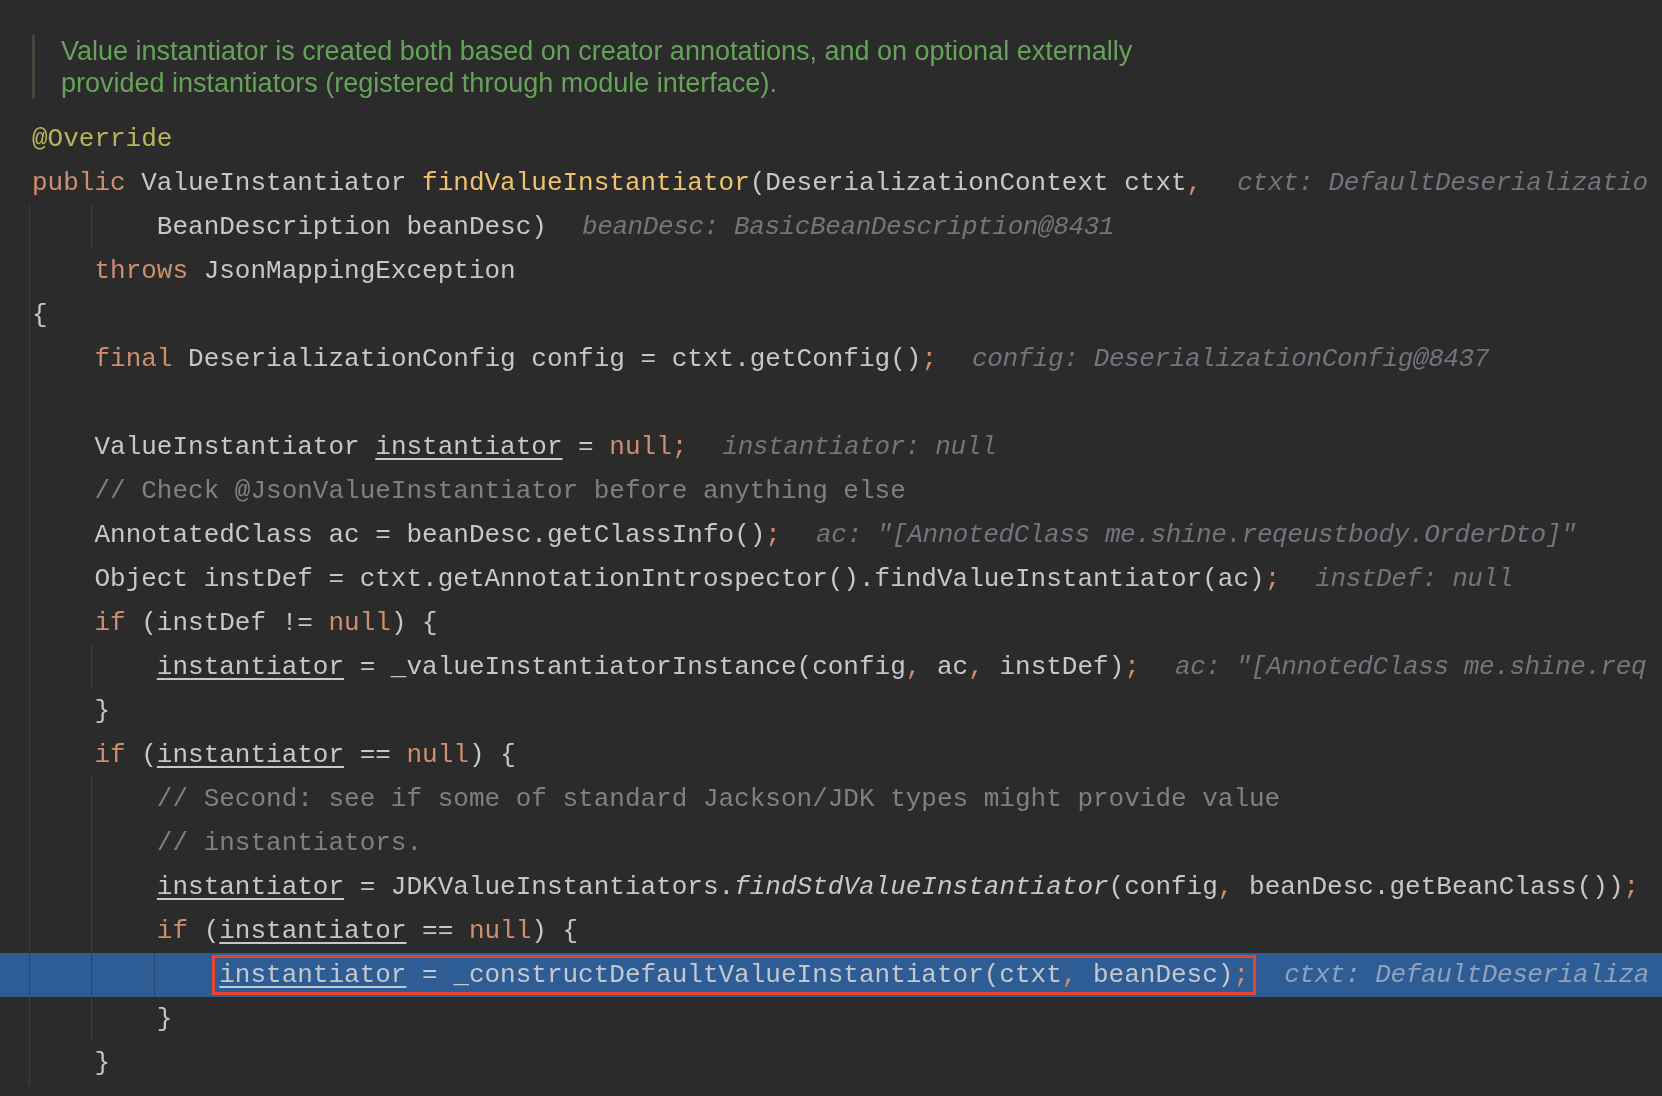 Image resolution: width=1662 pixels, height=1096 pixels. Describe the element at coordinates (305, 271) in the screenshot. I see `code-line: throws JsonMappingException` at that location.